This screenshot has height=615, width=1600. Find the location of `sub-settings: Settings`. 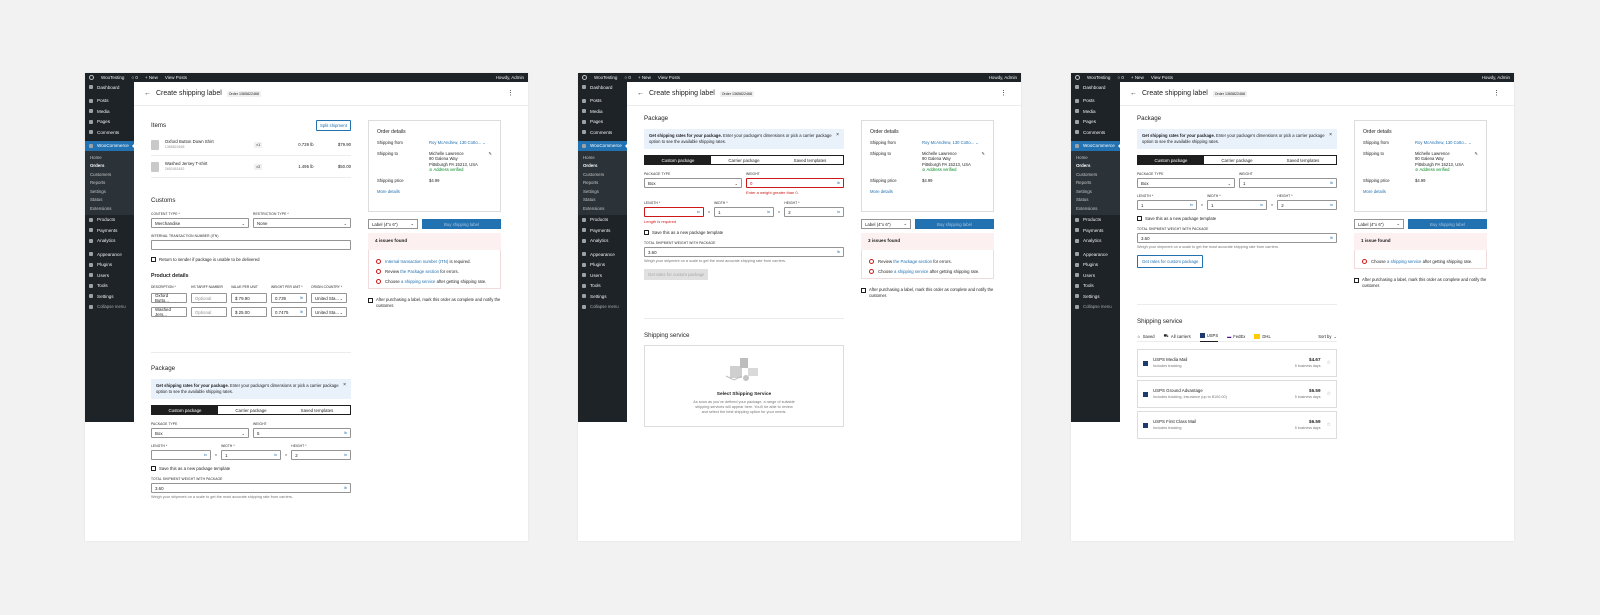

sub-settings: Settings is located at coordinates (602, 191).